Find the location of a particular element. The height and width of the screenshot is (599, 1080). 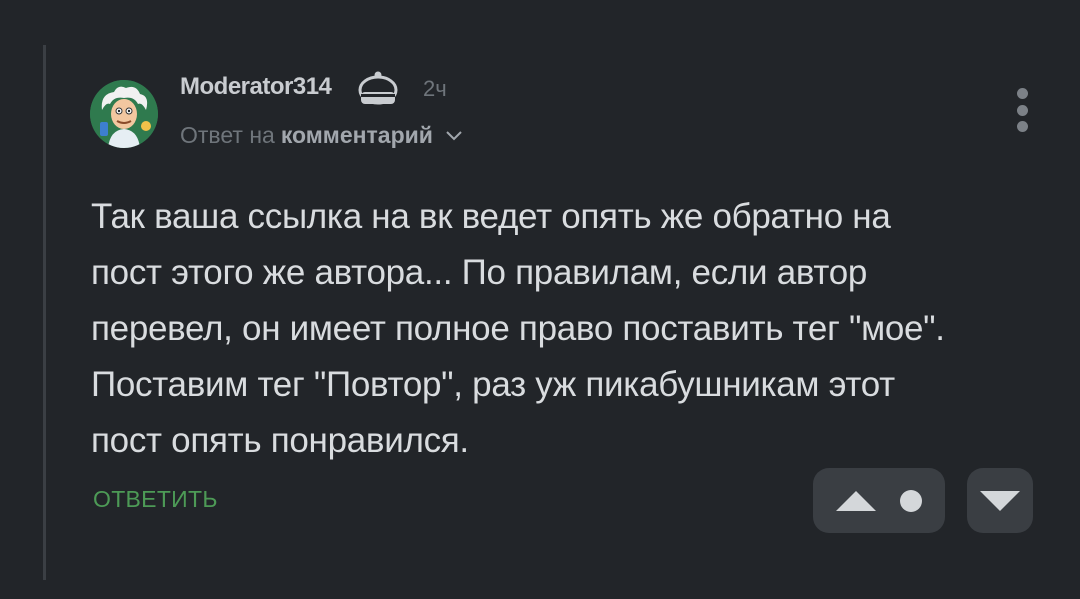

chevron-down-icon is located at coordinates (454, 136).